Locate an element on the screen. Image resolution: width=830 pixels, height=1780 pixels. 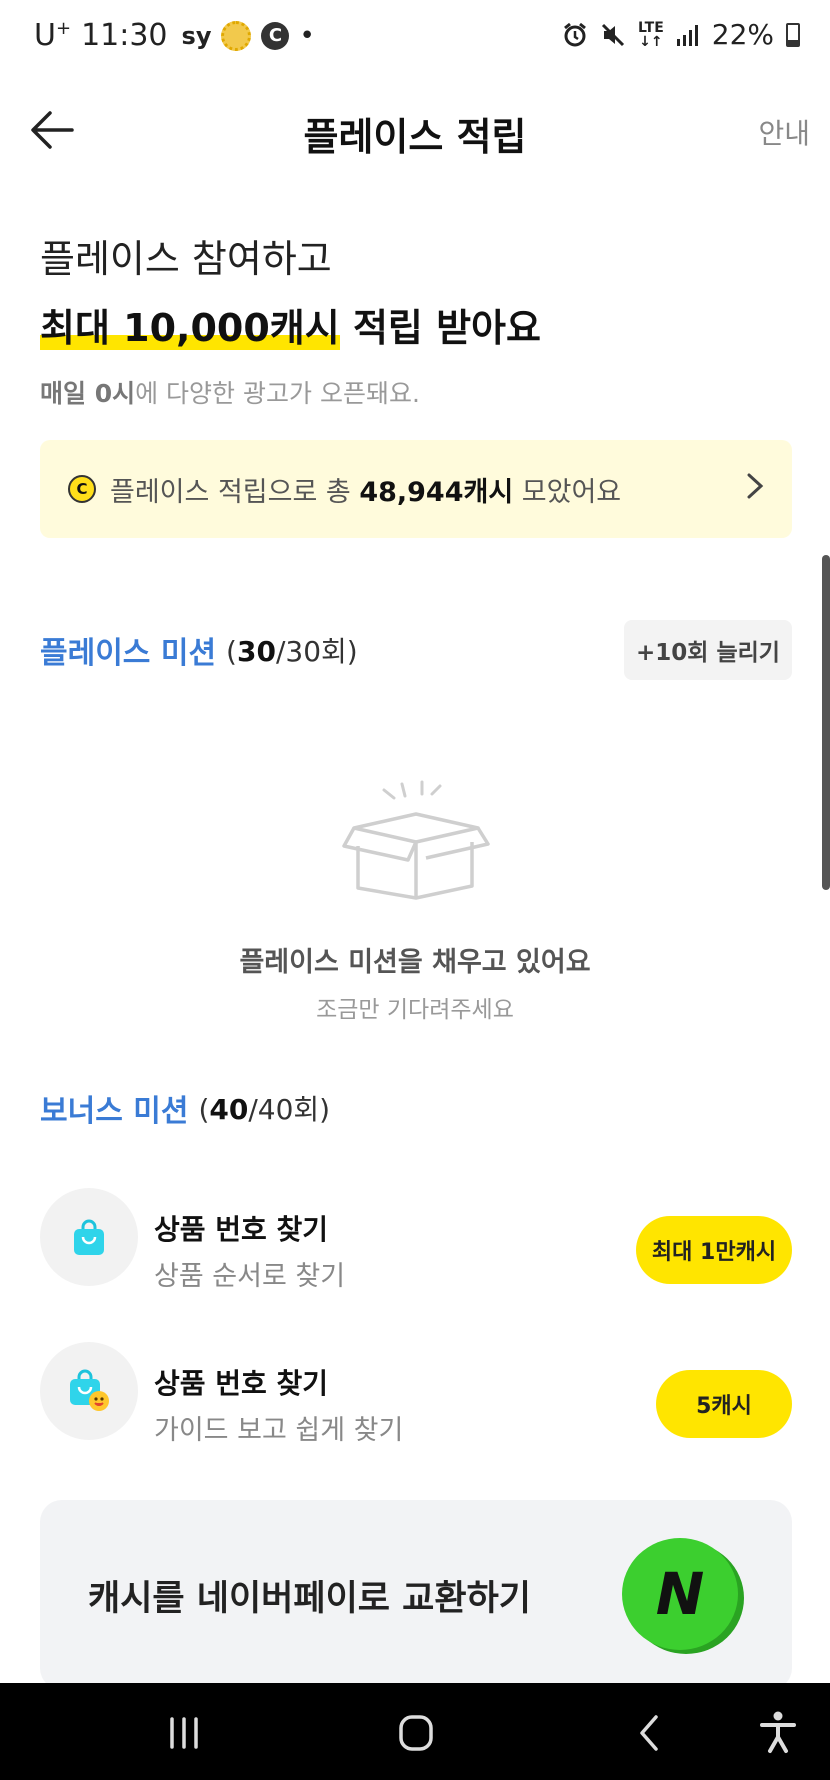
system-nav-bar is located at coordinates (415, 1731).